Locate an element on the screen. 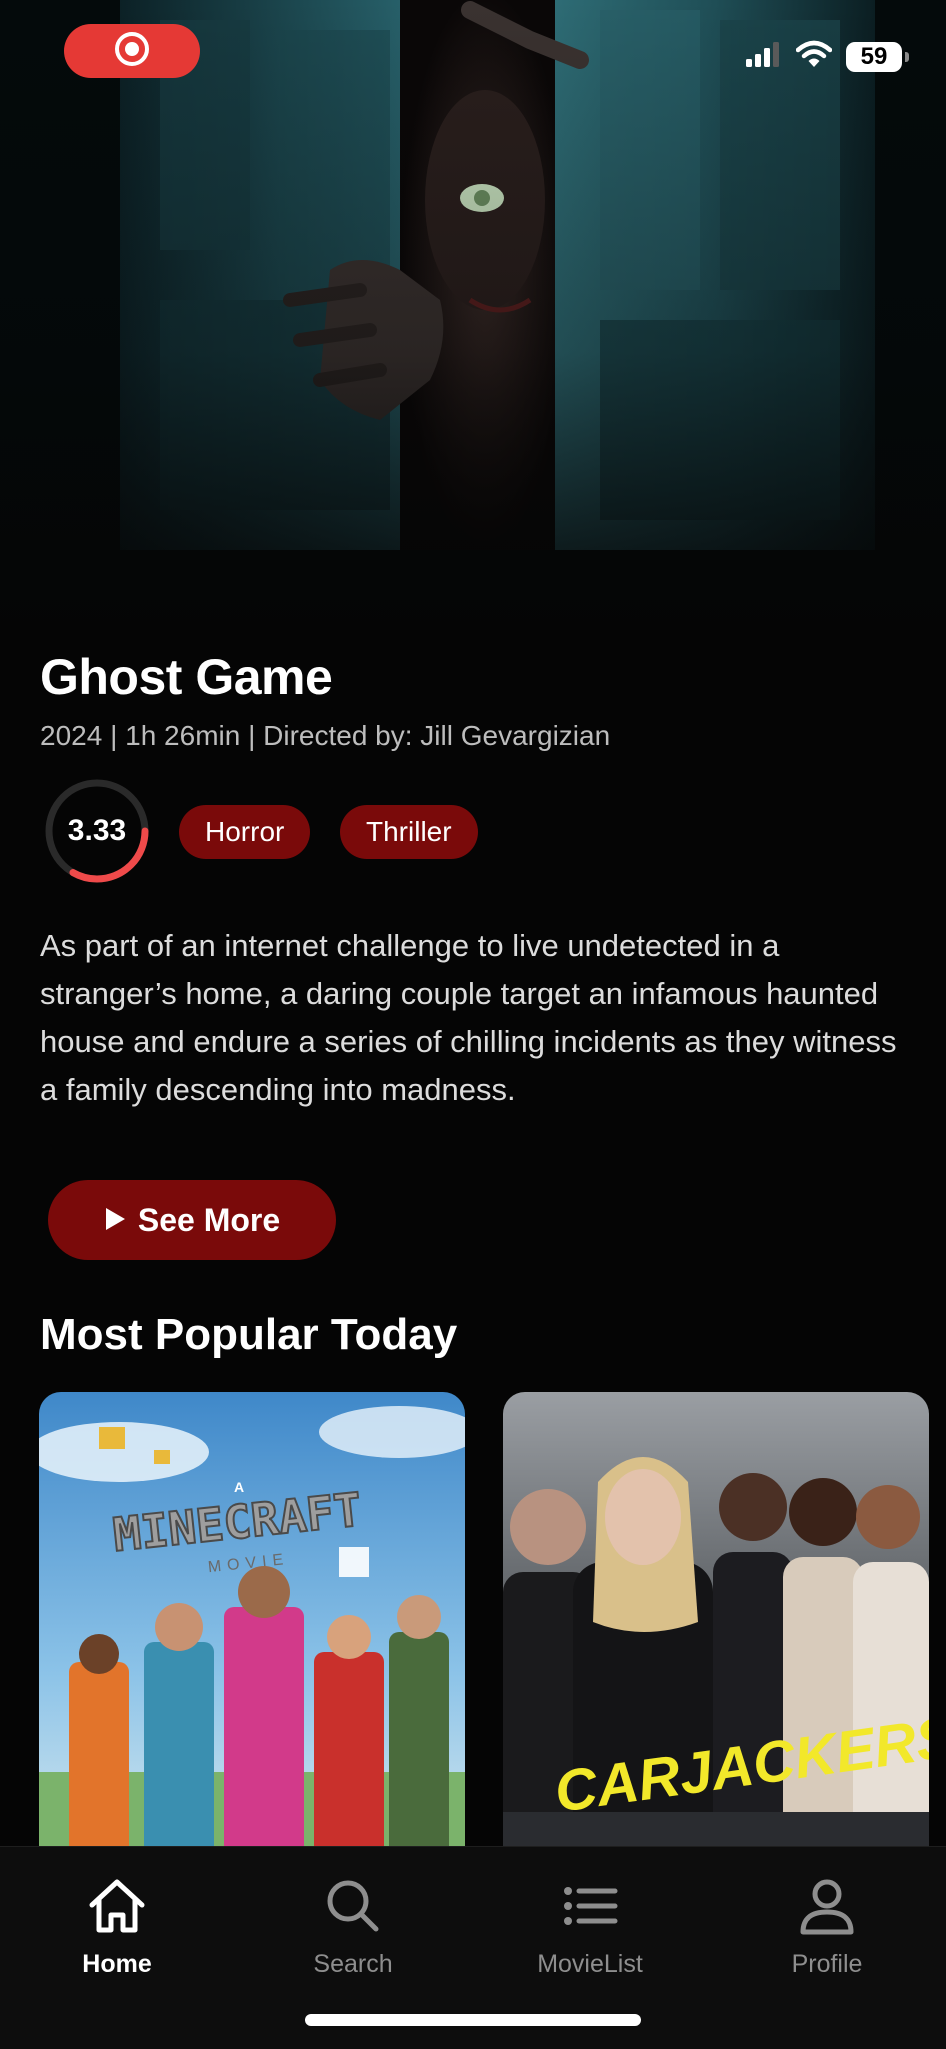 The image size is (946, 2049). wifi-icon is located at coordinates (814, 56).